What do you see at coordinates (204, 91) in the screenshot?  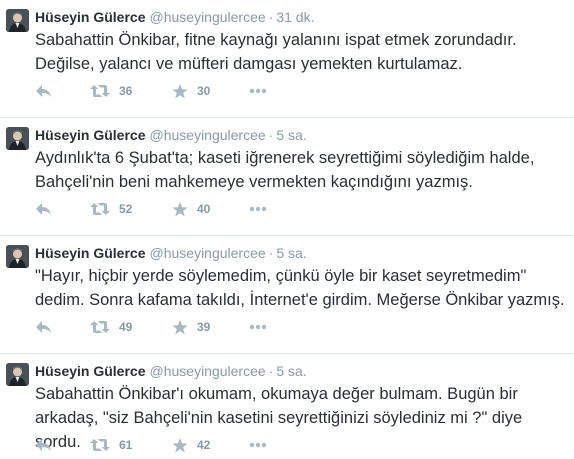 I see `favorite-count: 30` at bounding box center [204, 91].